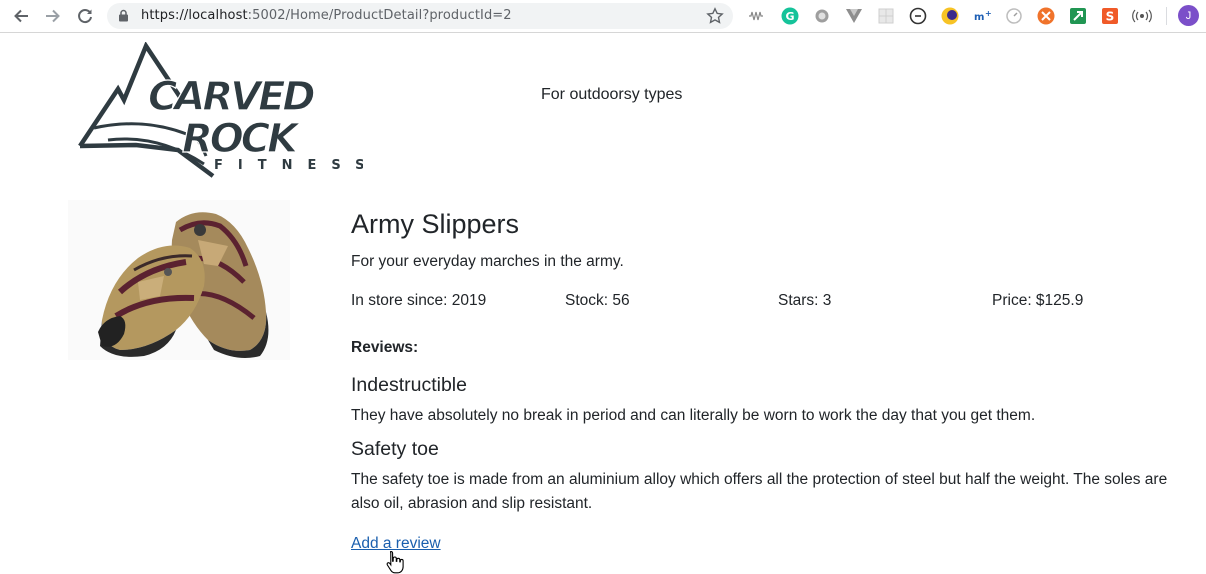 This screenshot has height=574, width=1206. I want to click on svg-text: S, so click(1110, 17).